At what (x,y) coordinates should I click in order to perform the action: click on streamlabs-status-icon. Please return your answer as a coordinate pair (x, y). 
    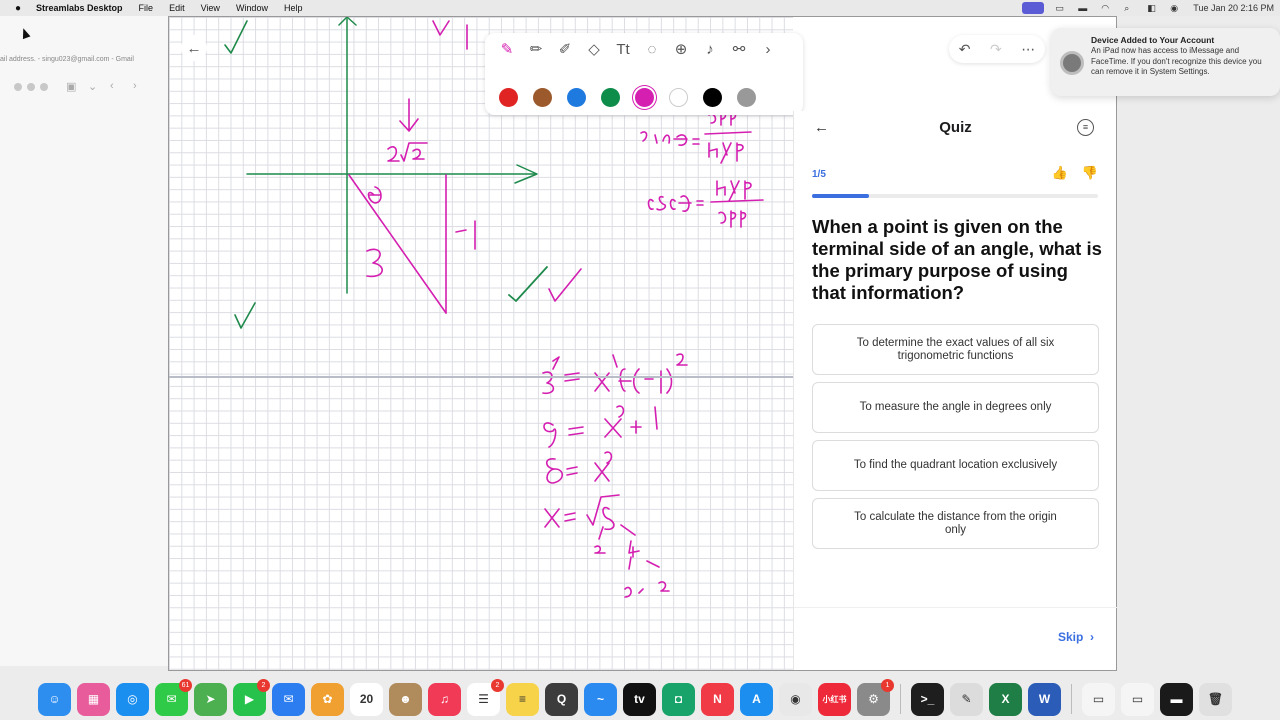
    Looking at the image, I should click on (1033, 8).